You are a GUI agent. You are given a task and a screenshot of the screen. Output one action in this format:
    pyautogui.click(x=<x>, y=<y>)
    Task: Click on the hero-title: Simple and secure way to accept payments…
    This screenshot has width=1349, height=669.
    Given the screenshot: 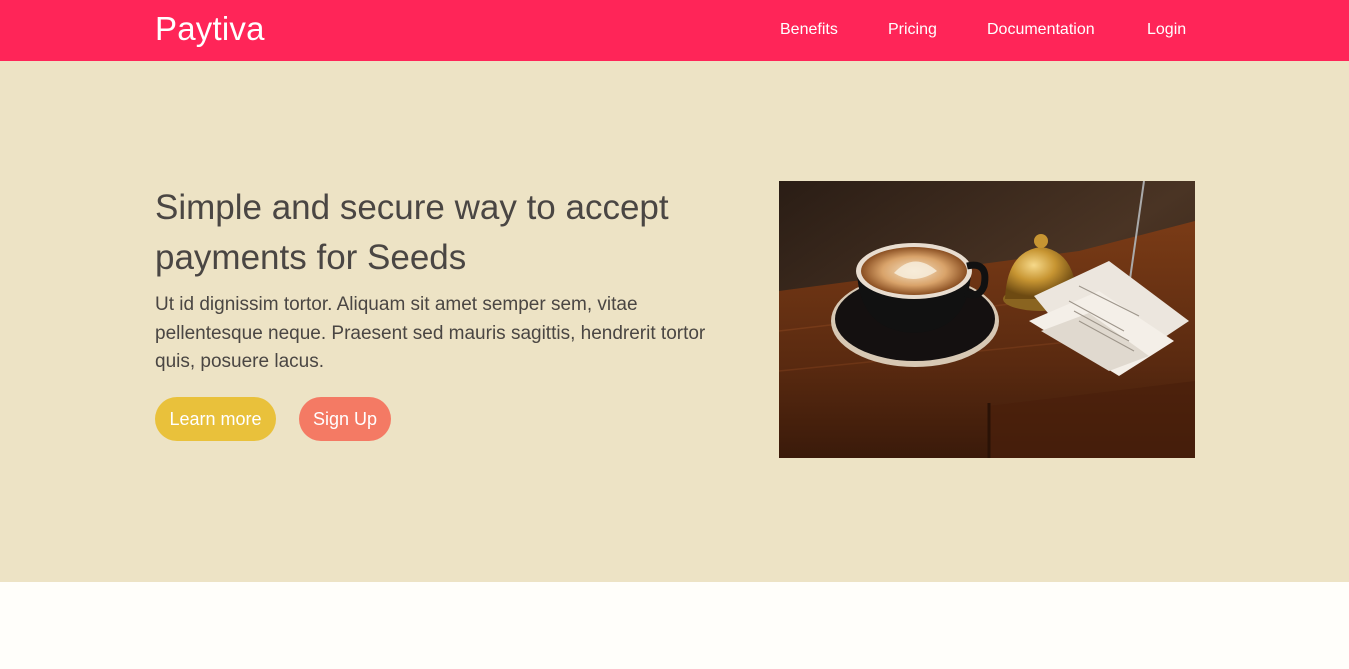 What is the action you would take?
    pyautogui.click(x=412, y=232)
    